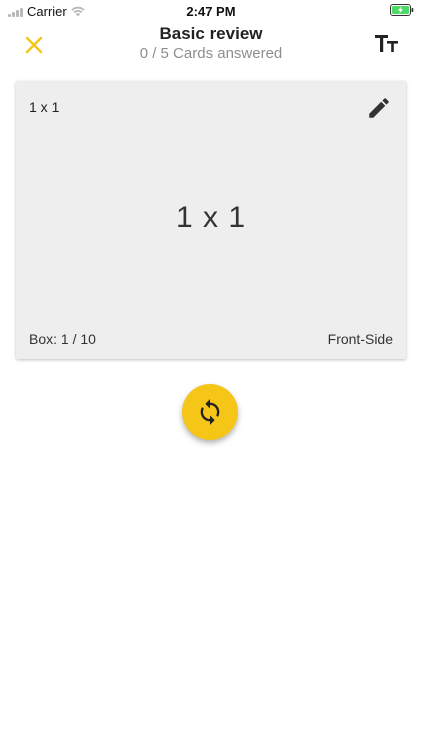 This screenshot has width=422, height=750. What do you see at coordinates (62, 339) in the screenshot?
I see `box-label: Box: 1 / 10` at bounding box center [62, 339].